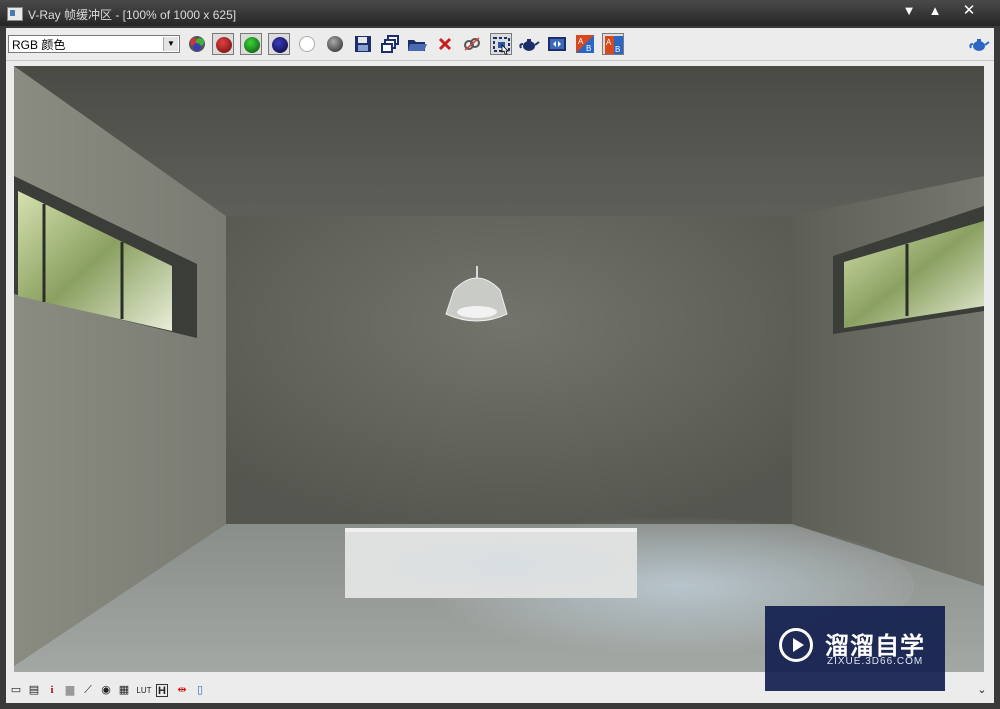 The width and height of the screenshot is (1000, 709). Describe the element at coordinates (200, 690) in the screenshot. I see `ocio-icon: ▯` at that location.